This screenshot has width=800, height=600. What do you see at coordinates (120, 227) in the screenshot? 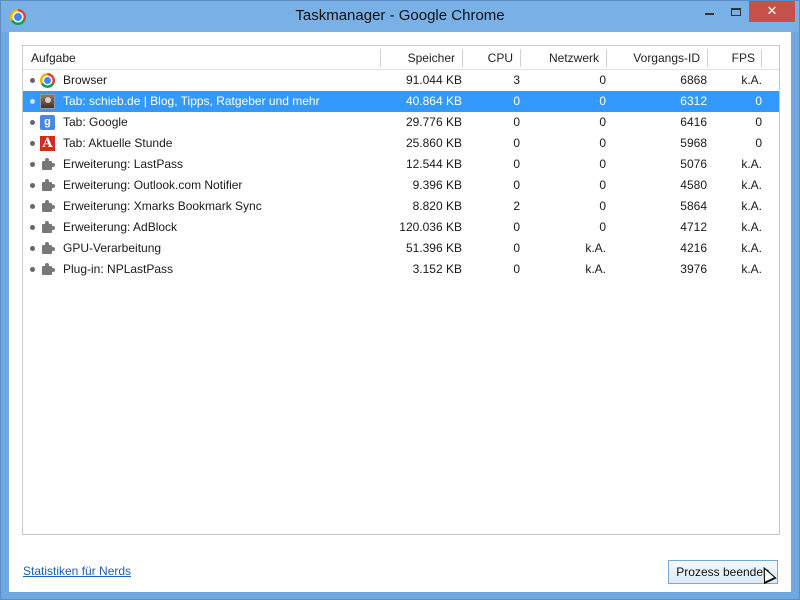
I see `task-cell: Erweiterung: AdBlock` at bounding box center [120, 227].